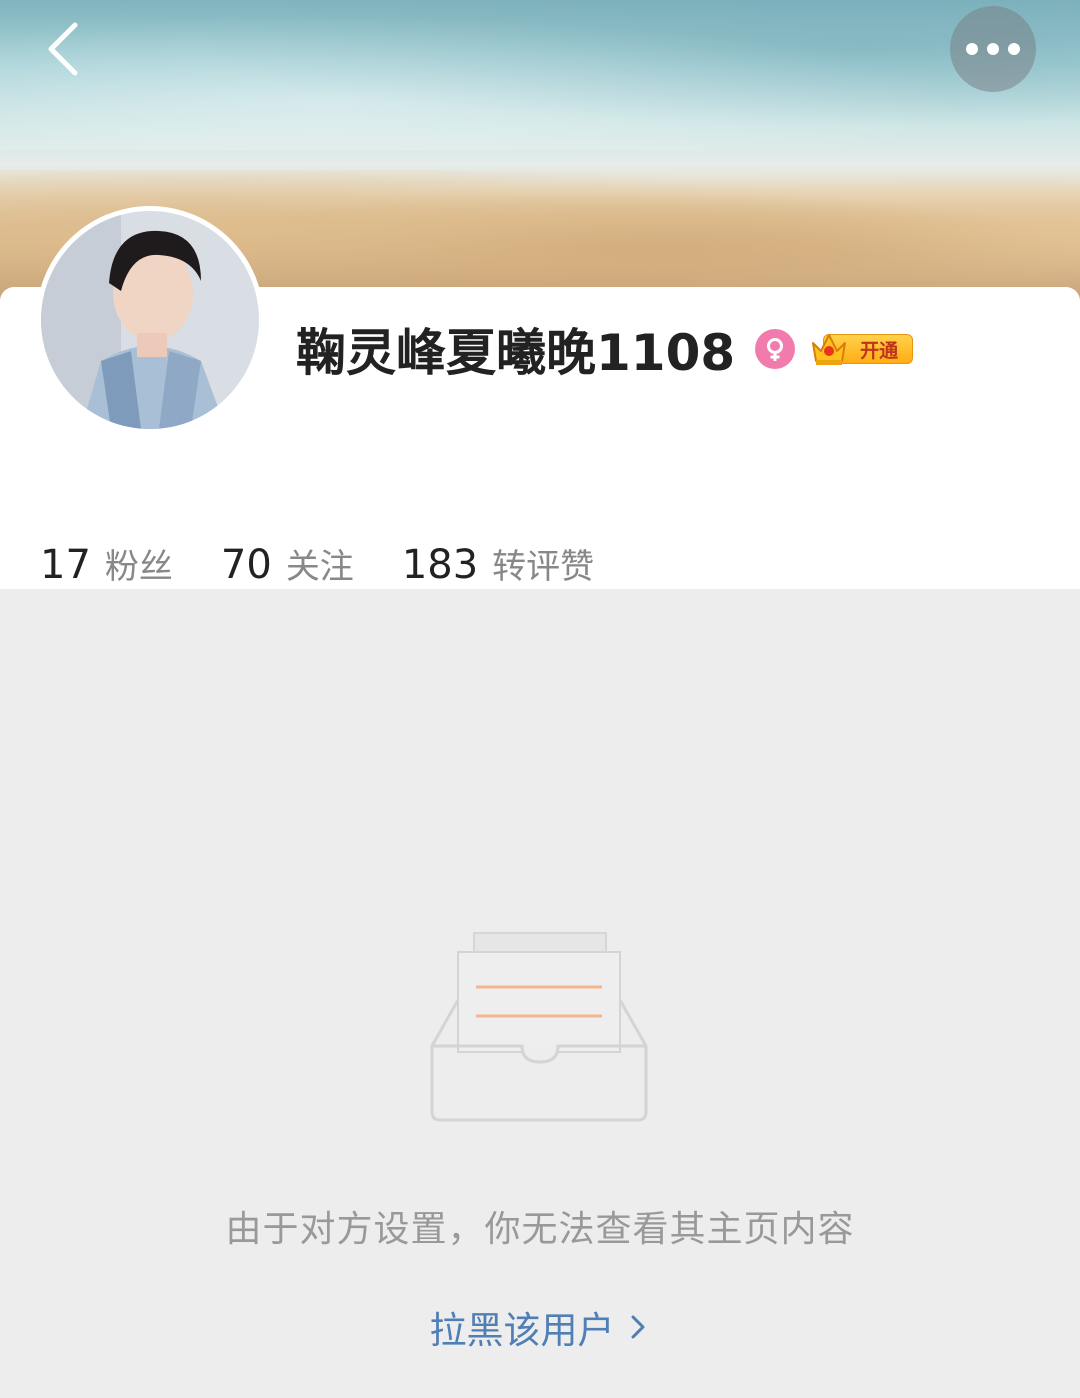 The height and width of the screenshot is (1398, 1080). I want to click on stat-label: 转评赞, so click(543, 566).